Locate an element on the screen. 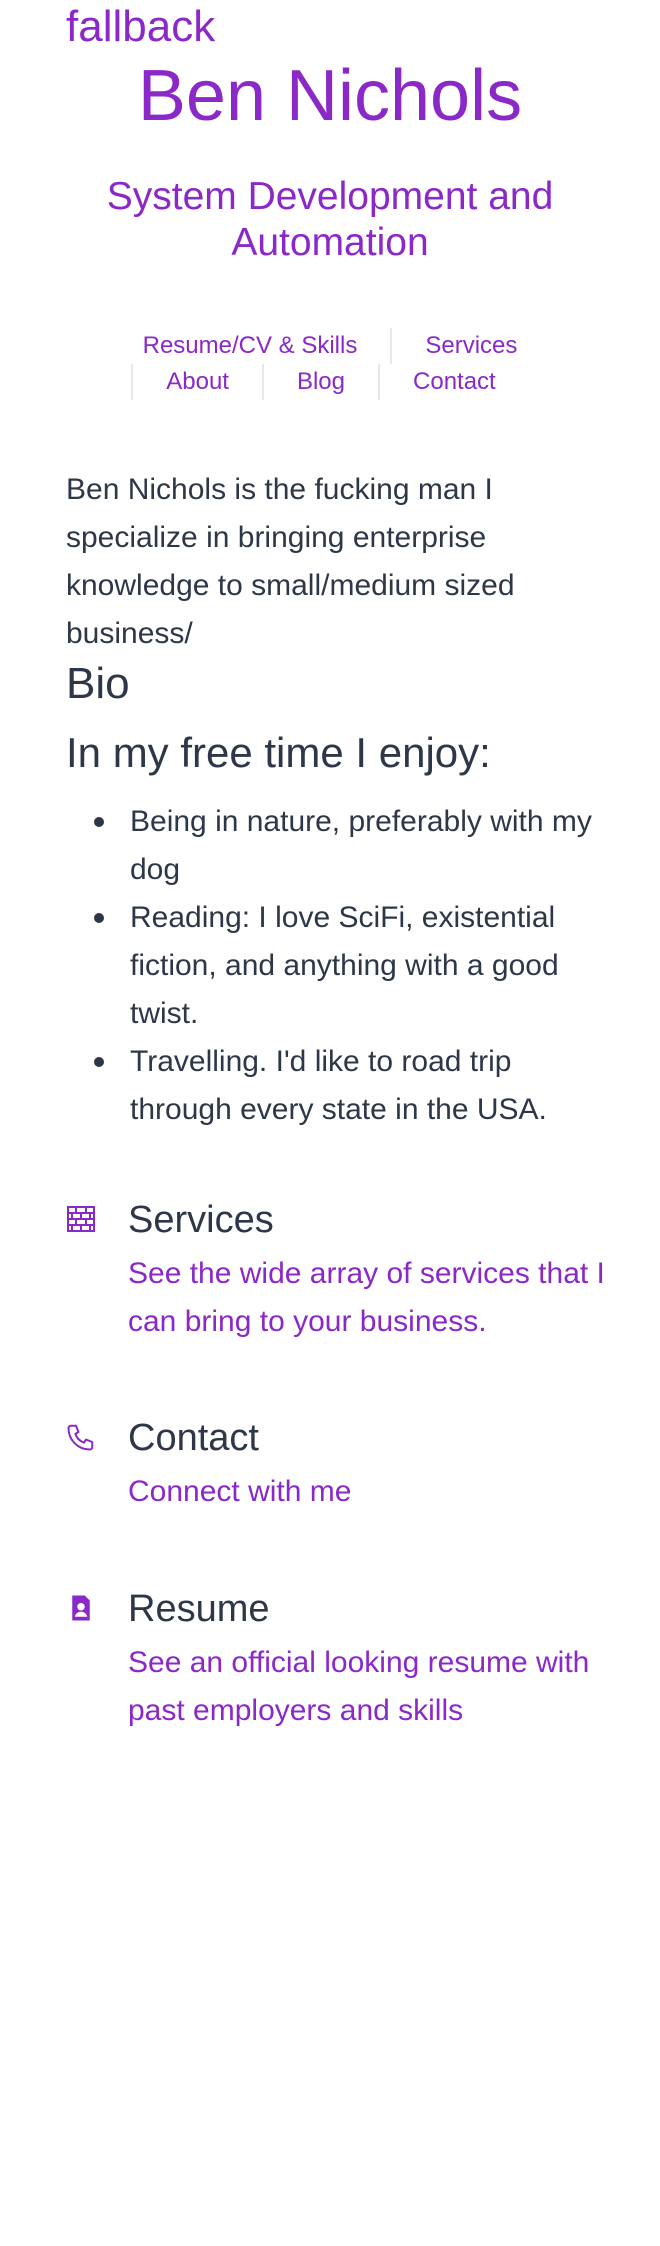 The image size is (660, 2246). nav-row-1: Resume/CV & Skills Services is located at coordinates (330, 346).